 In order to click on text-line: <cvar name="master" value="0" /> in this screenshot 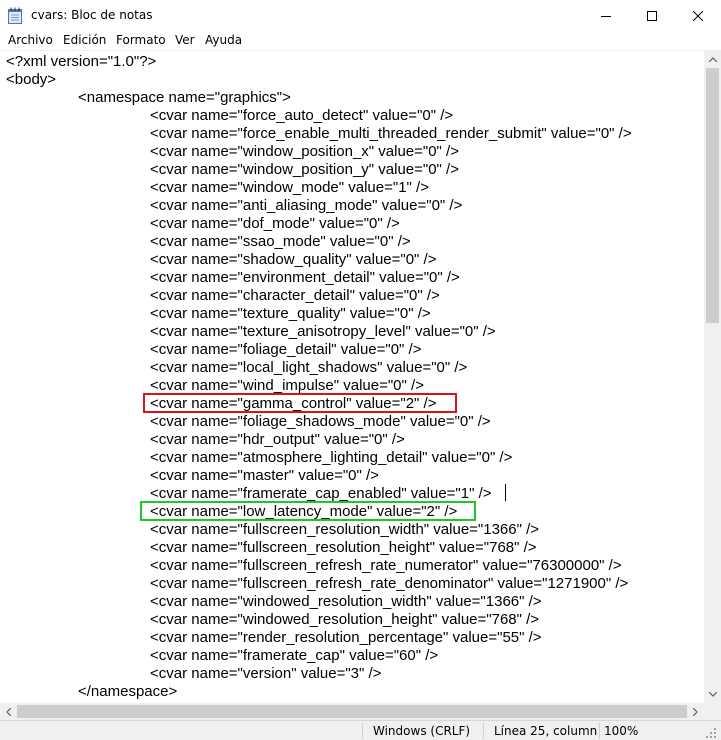, I will do `click(264, 475)`.